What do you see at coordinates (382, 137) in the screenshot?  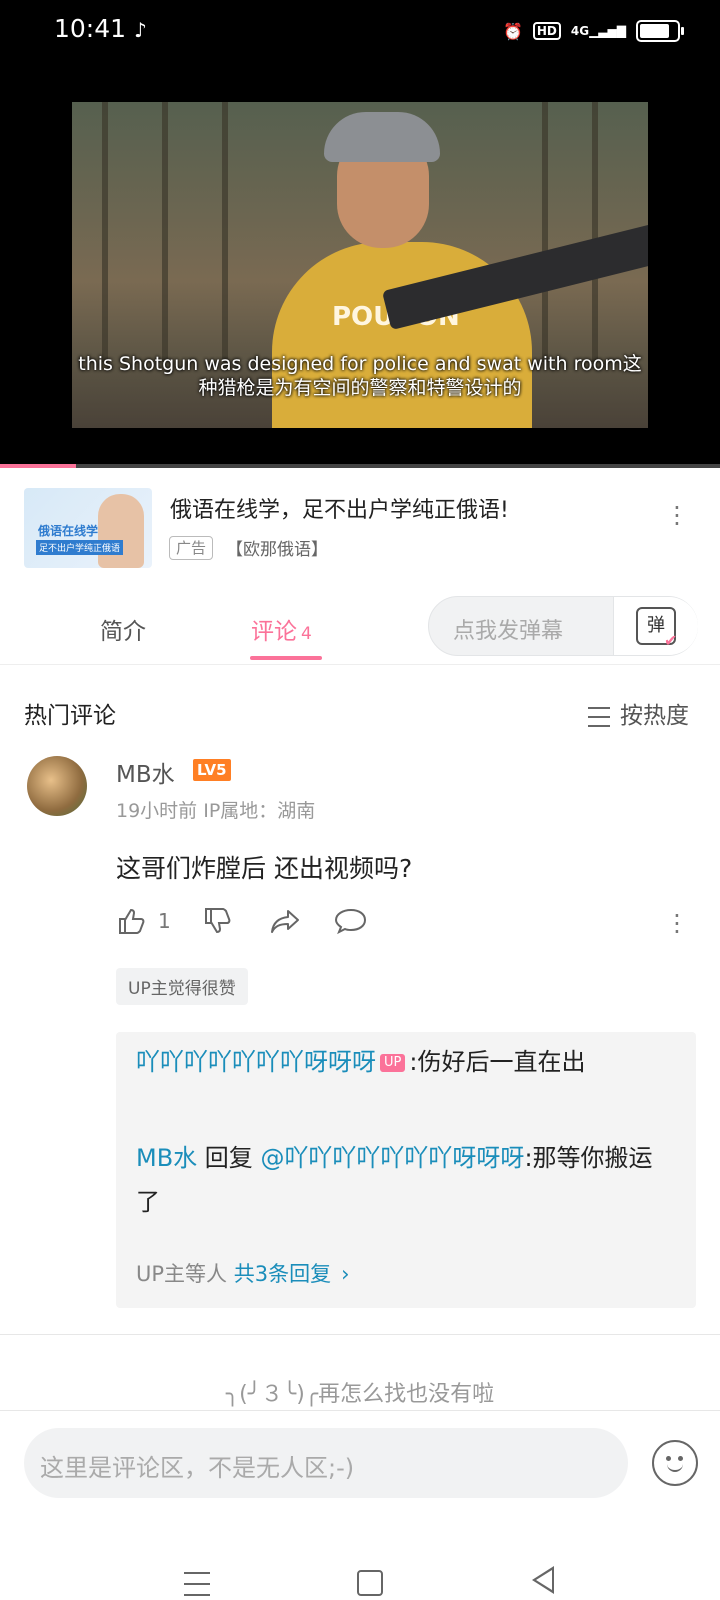 I see `person-cap` at bounding box center [382, 137].